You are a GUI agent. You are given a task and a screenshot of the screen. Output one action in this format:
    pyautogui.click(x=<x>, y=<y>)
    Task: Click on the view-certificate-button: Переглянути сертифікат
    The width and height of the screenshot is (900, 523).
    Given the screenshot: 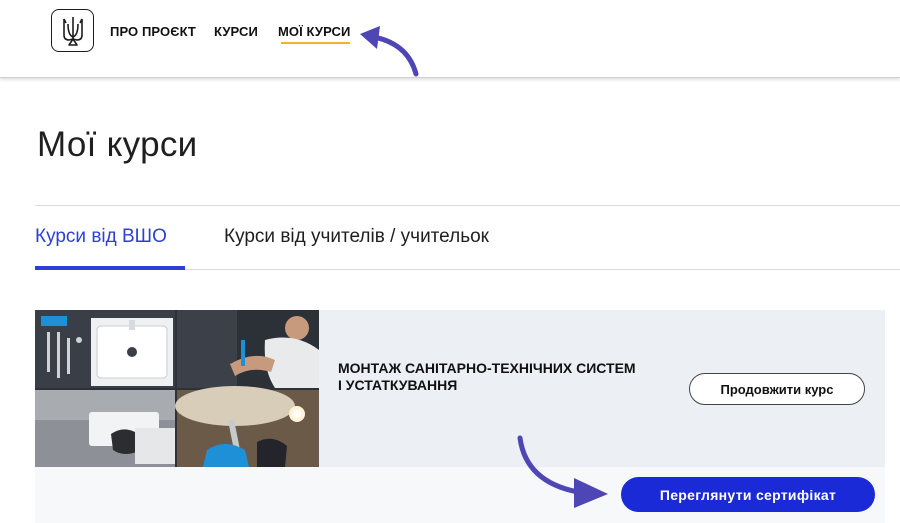 What is the action you would take?
    pyautogui.click(x=748, y=494)
    